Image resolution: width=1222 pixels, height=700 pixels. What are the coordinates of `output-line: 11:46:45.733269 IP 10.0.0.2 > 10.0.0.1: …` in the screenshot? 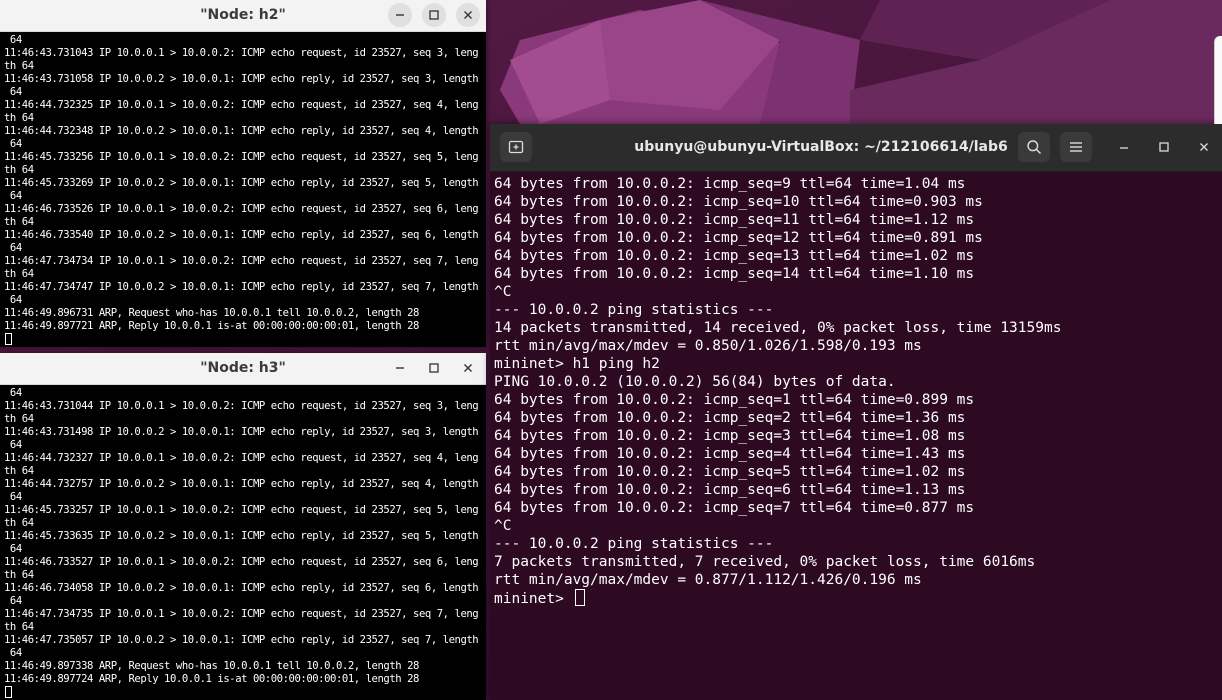 It's located at (241, 183).